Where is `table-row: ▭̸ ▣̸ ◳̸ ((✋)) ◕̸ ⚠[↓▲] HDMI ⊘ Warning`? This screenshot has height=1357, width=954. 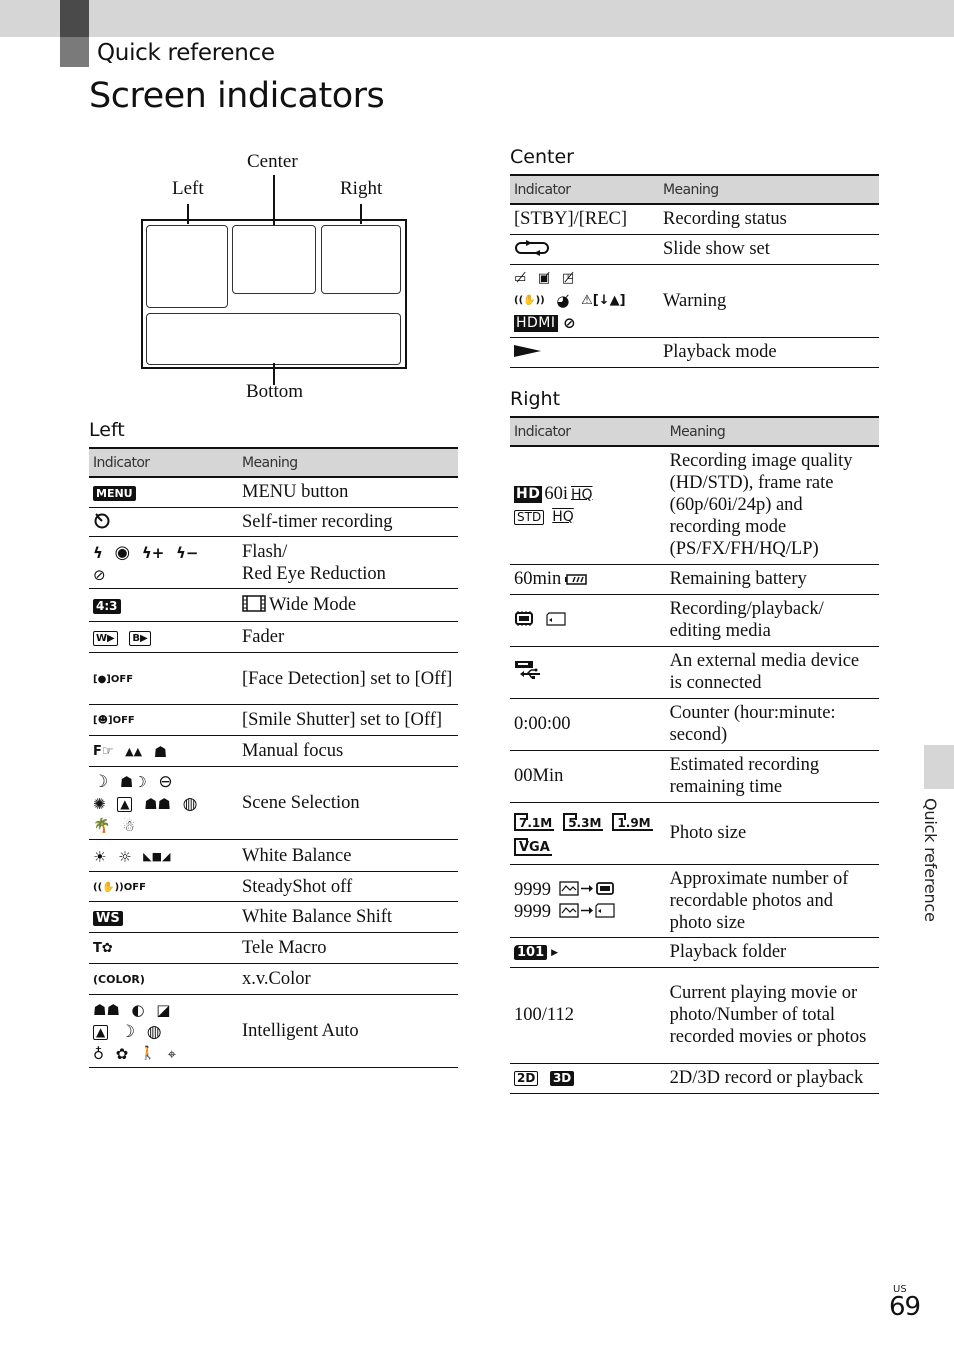
table-row: ▭̸ ▣̸ ◳̸ ((✋)) ◕̸ ⚠[↓▲] HDMI ⊘ Warning is located at coordinates (694, 301).